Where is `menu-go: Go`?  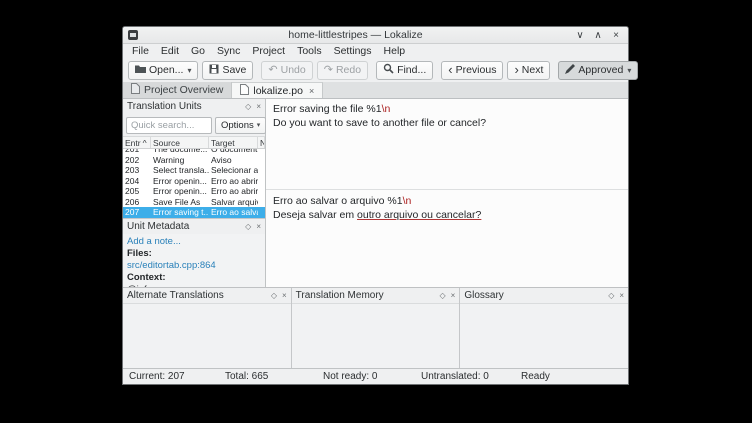
menu-go: Go is located at coordinates (198, 51).